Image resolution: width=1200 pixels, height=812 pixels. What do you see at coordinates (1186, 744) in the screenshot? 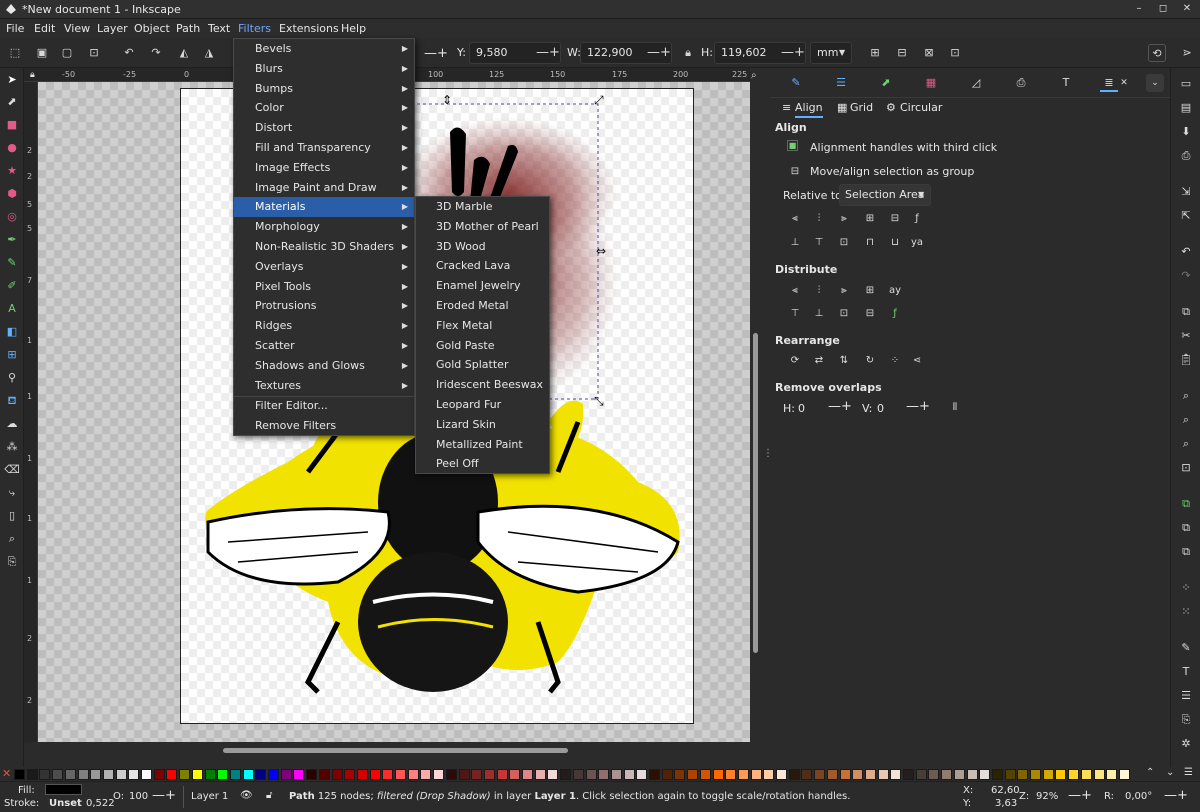
I see `preferences-icon: ✲` at bounding box center [1186, 744].